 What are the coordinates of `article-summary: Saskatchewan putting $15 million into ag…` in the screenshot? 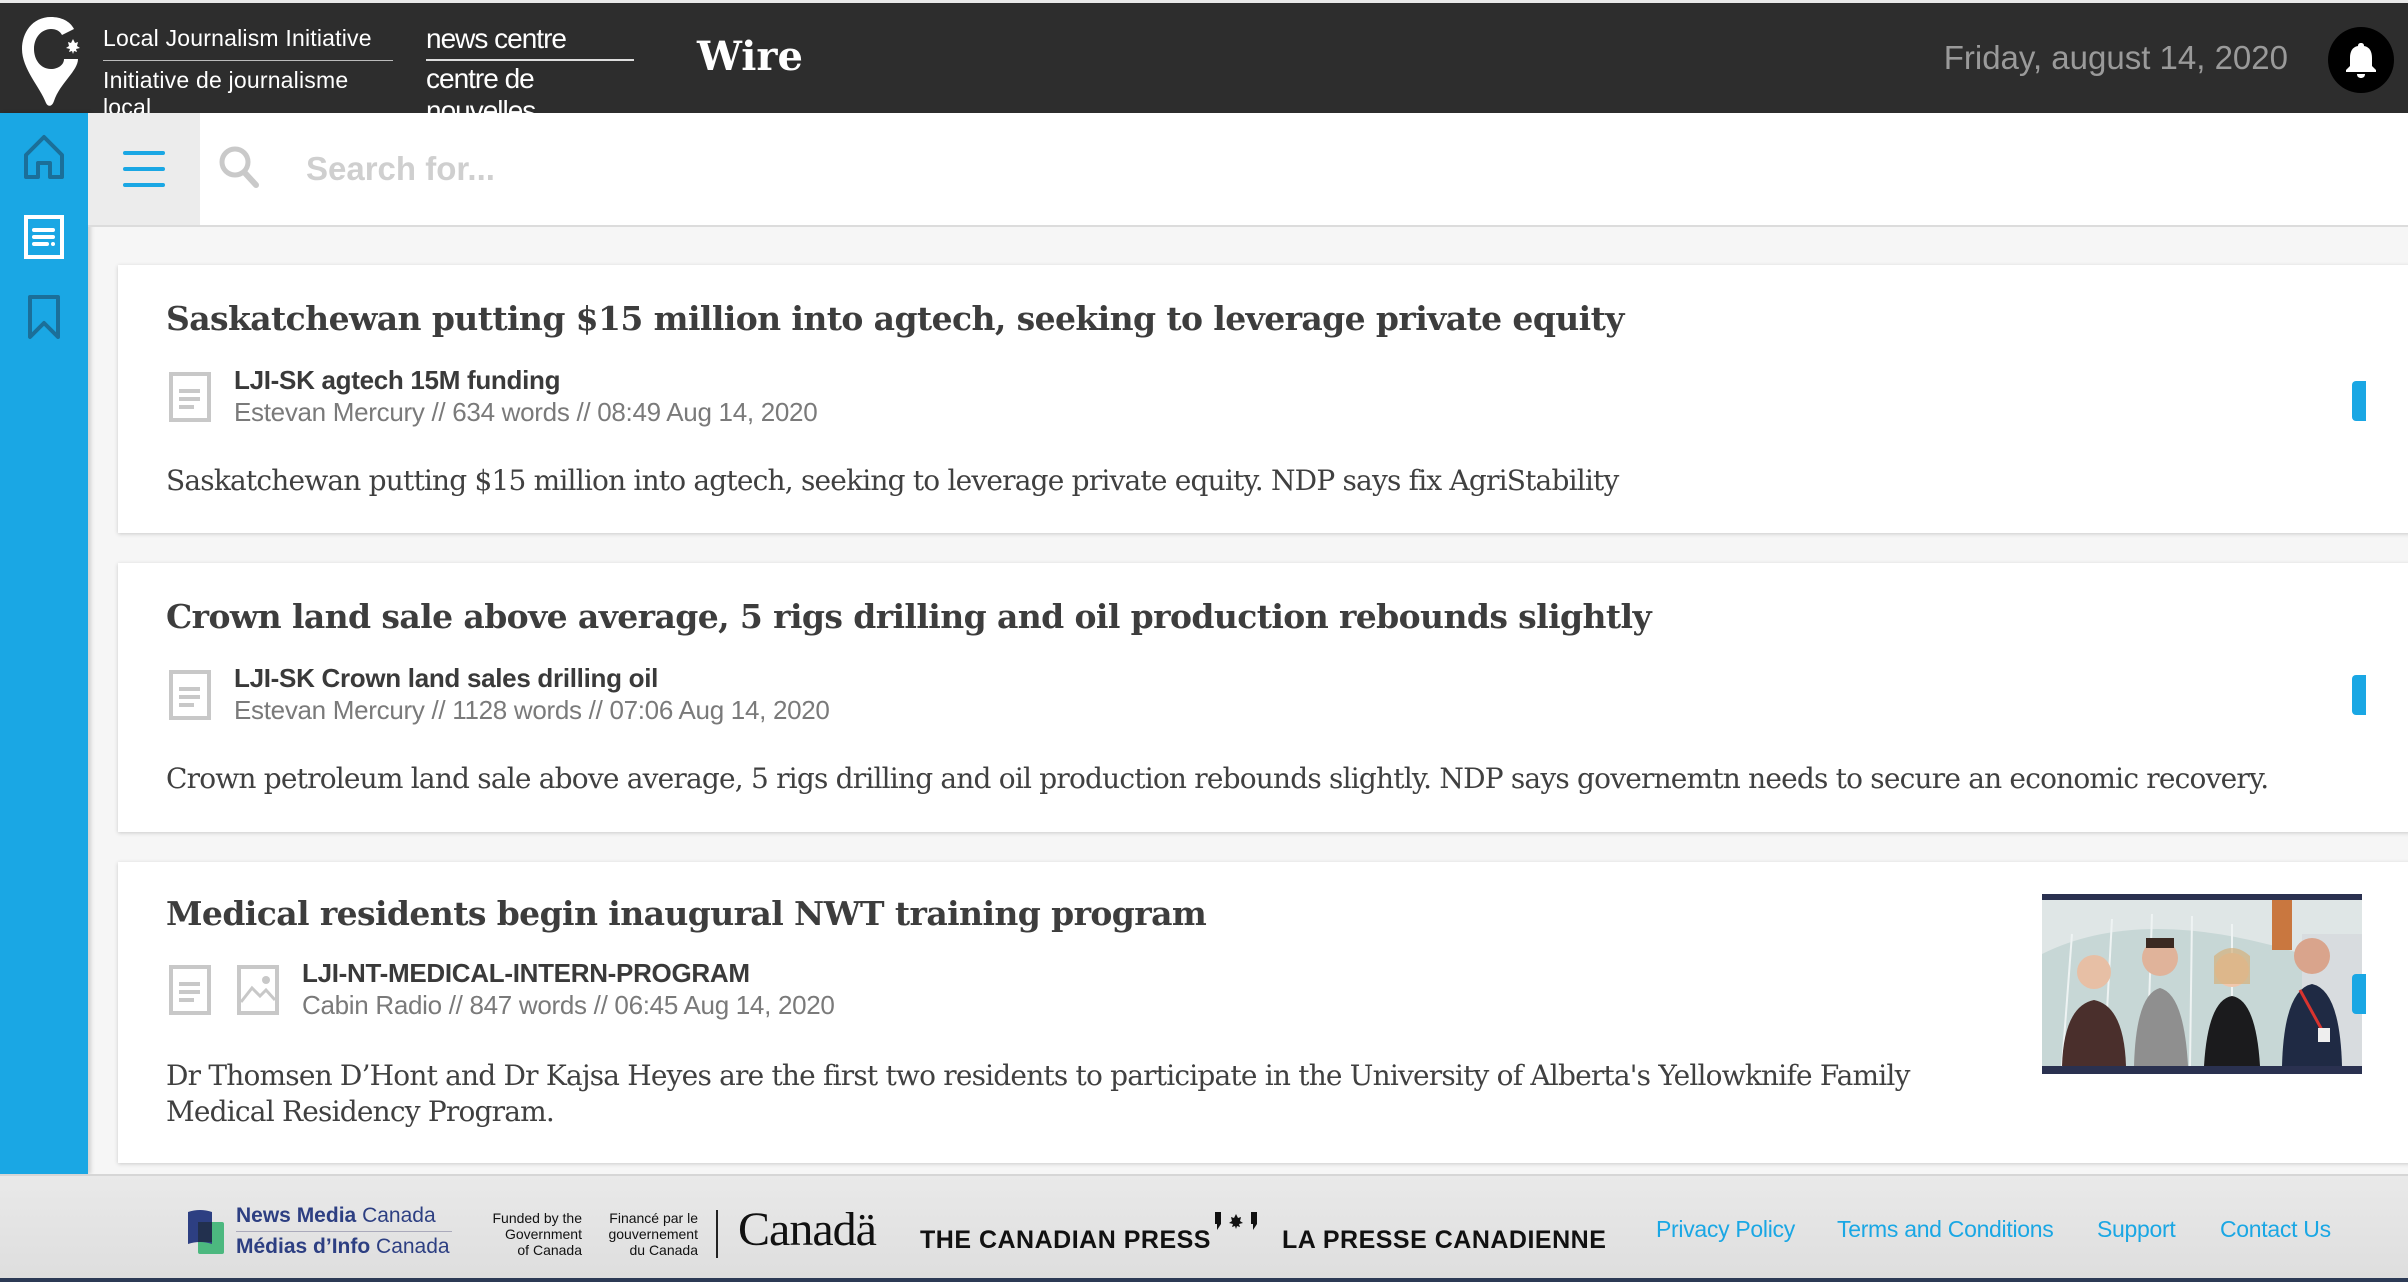 It's located at (892, 480).